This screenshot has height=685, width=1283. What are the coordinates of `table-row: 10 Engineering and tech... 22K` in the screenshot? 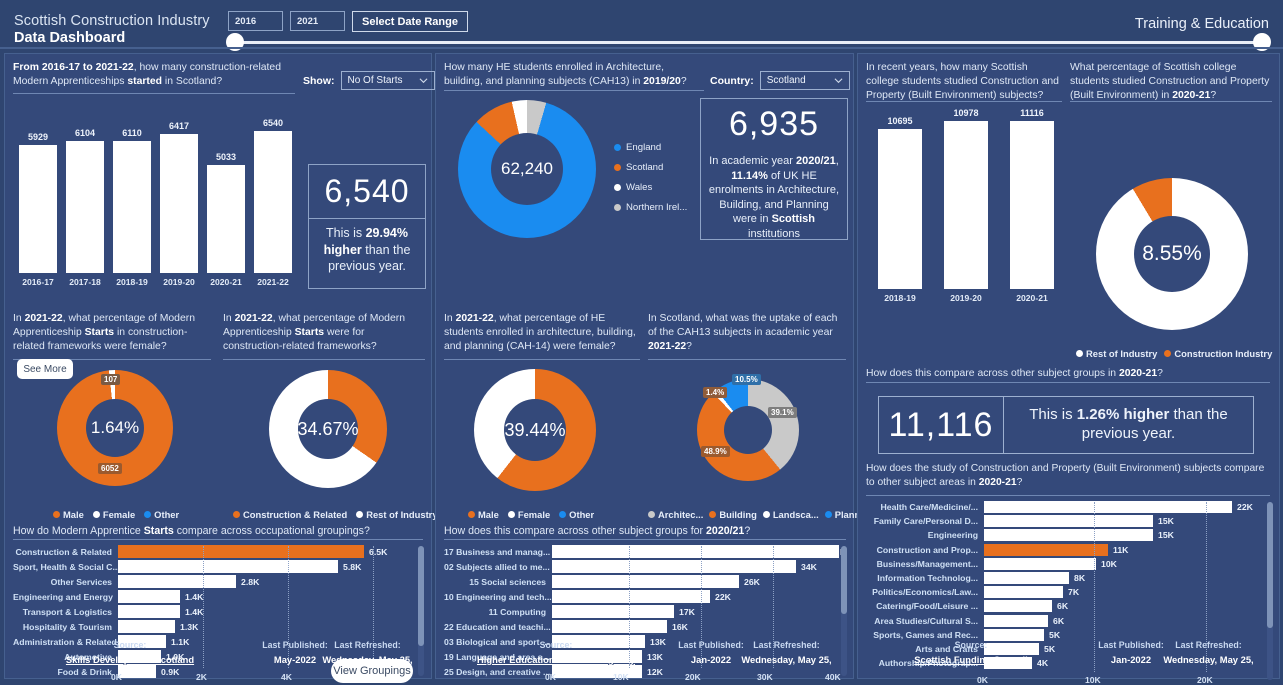 It's located at (646, 596).